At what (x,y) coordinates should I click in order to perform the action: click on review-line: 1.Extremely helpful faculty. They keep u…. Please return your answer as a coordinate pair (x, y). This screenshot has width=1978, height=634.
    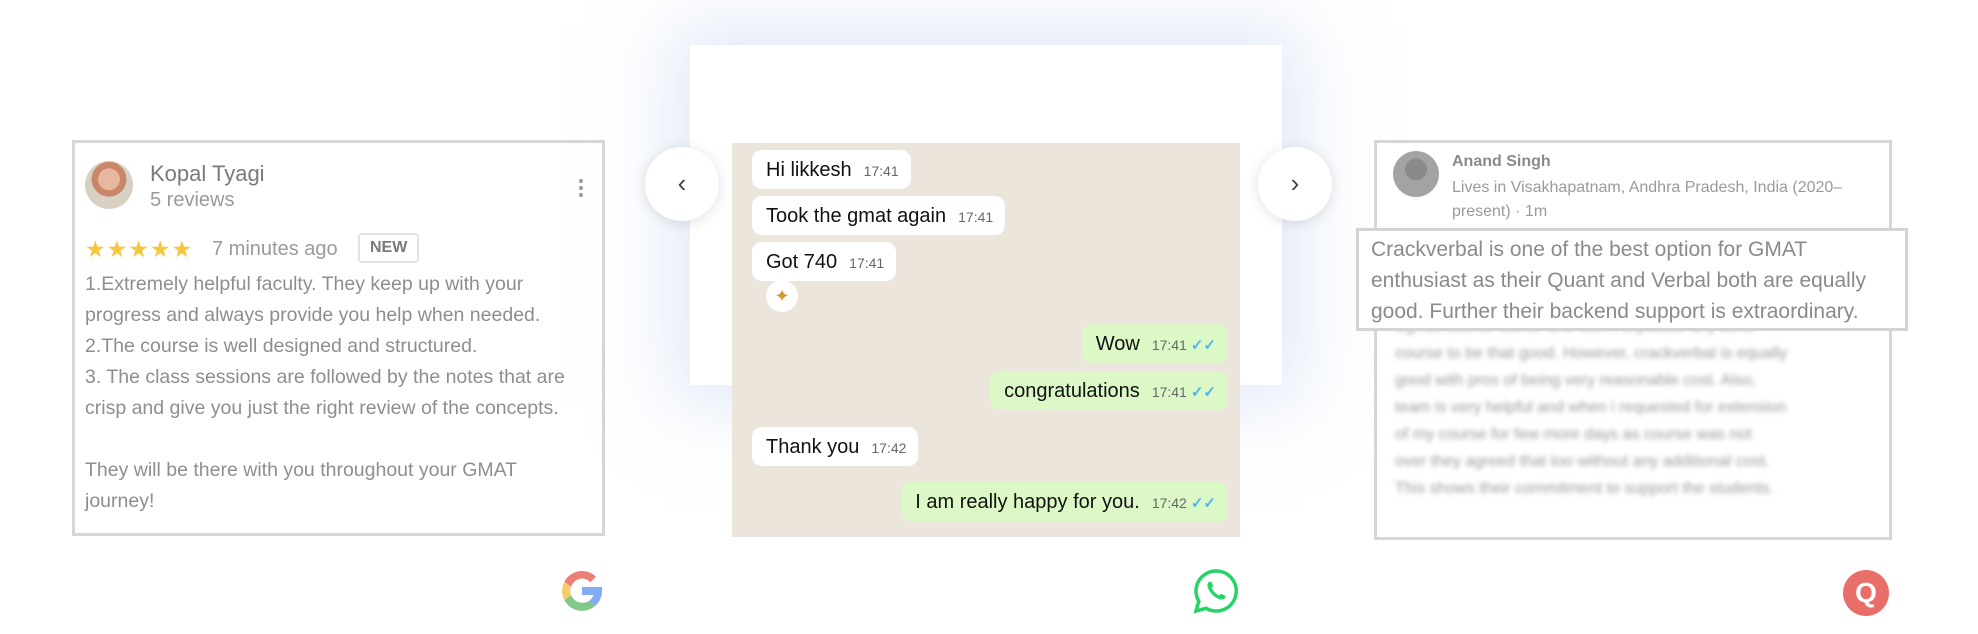
    Looking at the image, I should click on (304, 284).